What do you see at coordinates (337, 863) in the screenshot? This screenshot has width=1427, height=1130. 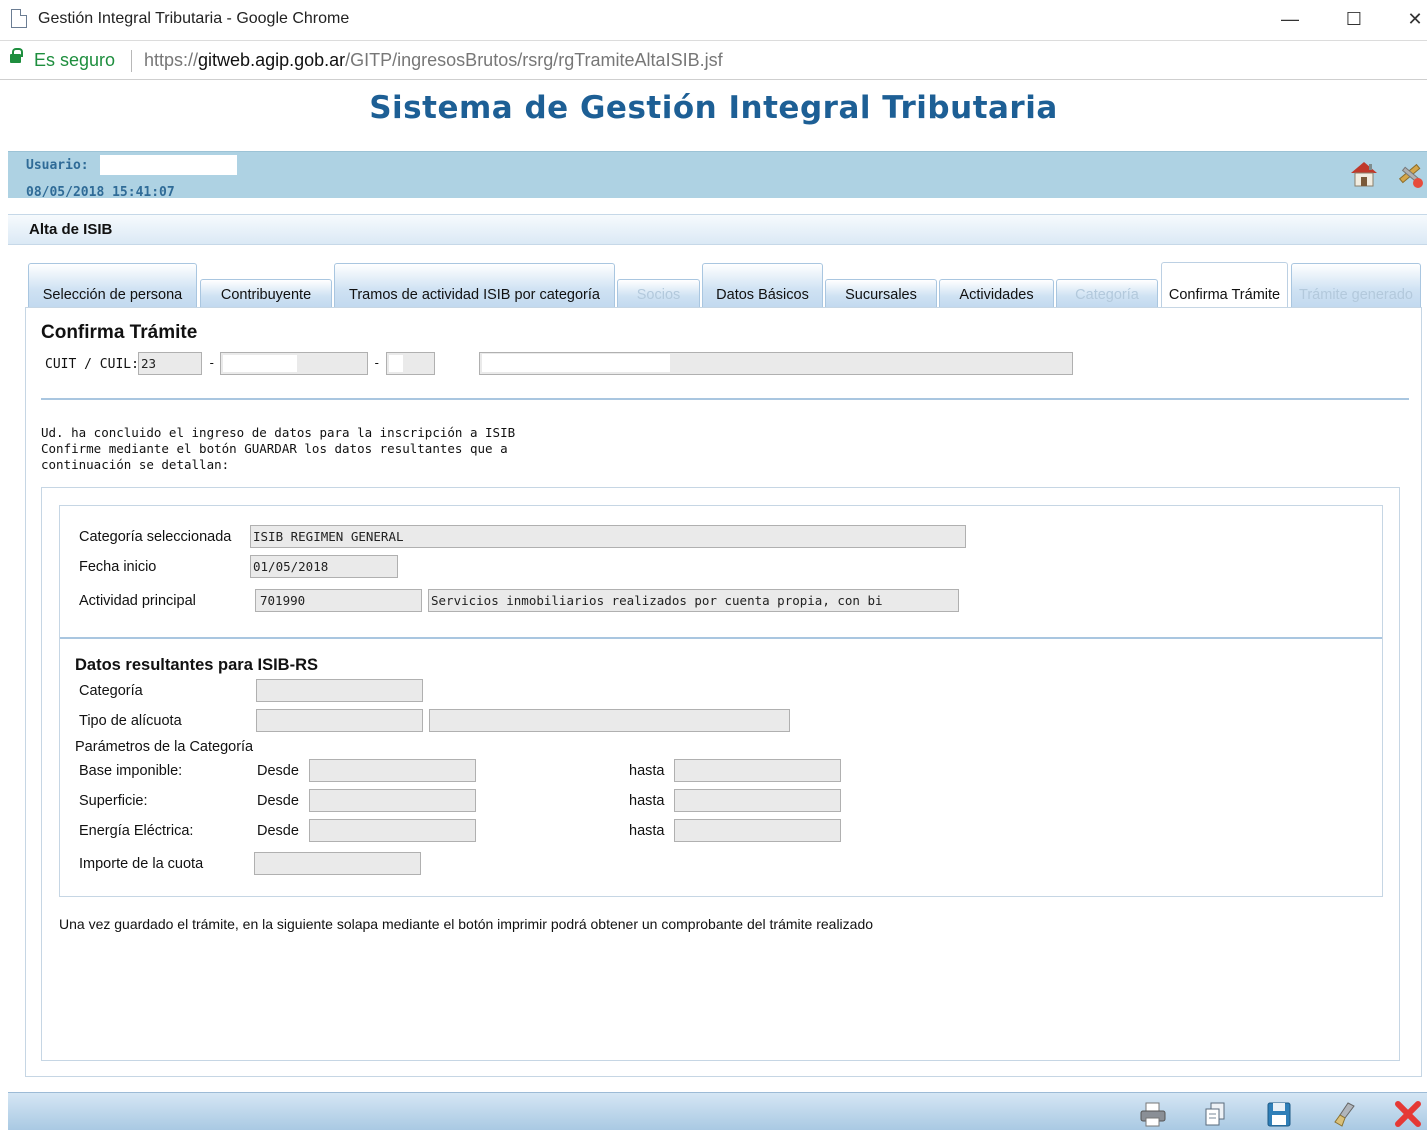 I see `importe-cuota-field` at bounding box center [337, 863].